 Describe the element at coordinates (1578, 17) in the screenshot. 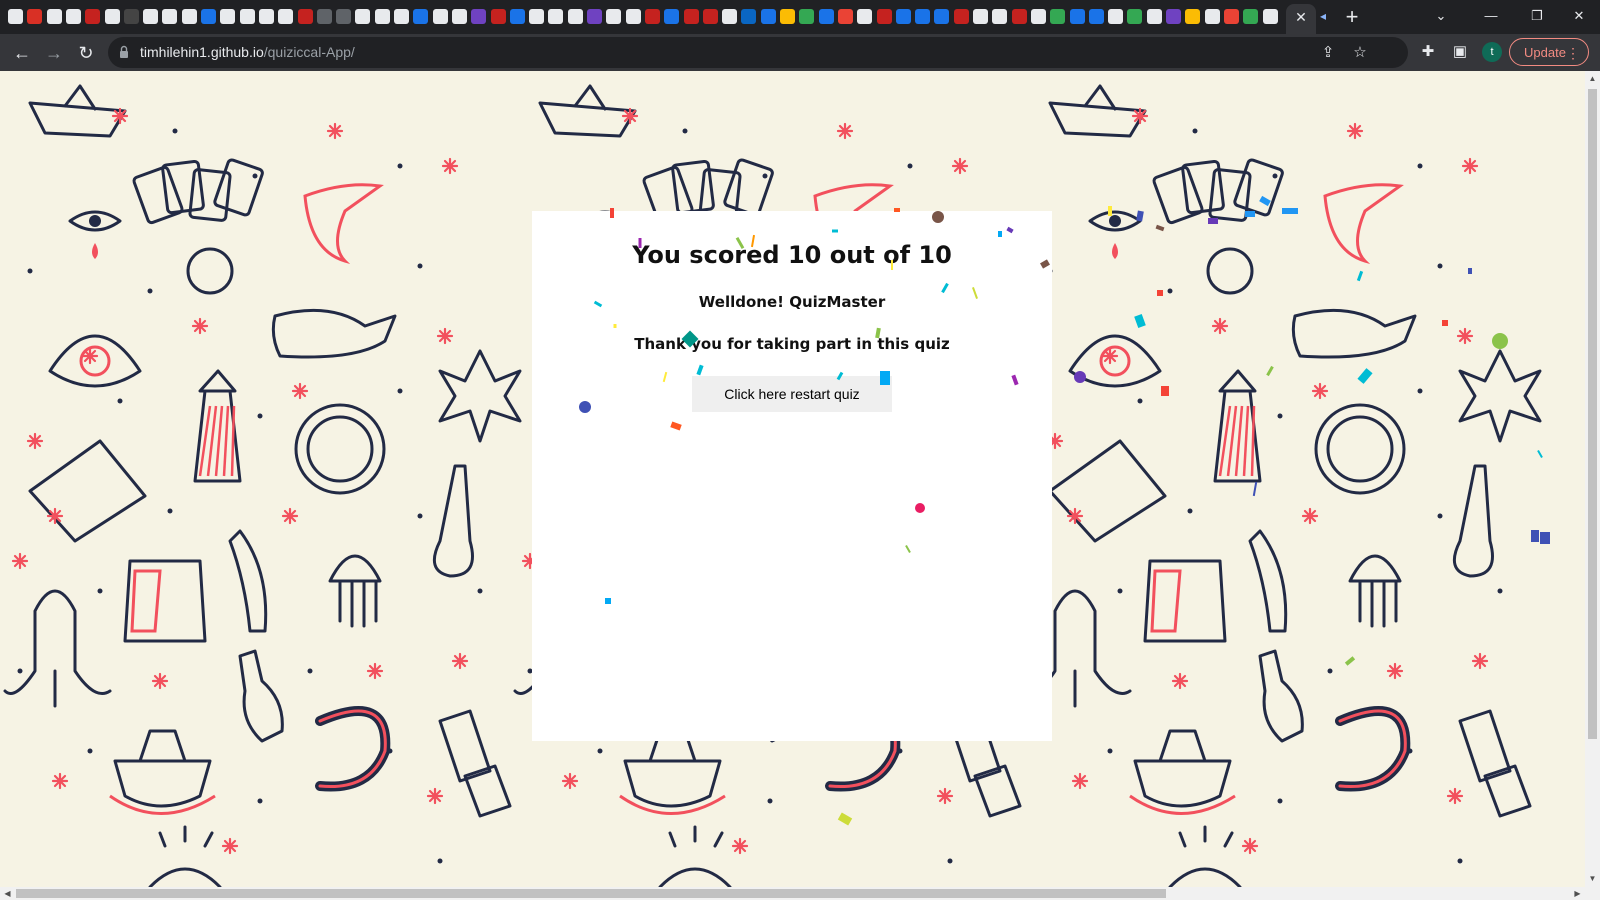

I see `close-window-button: ✕` at that location.